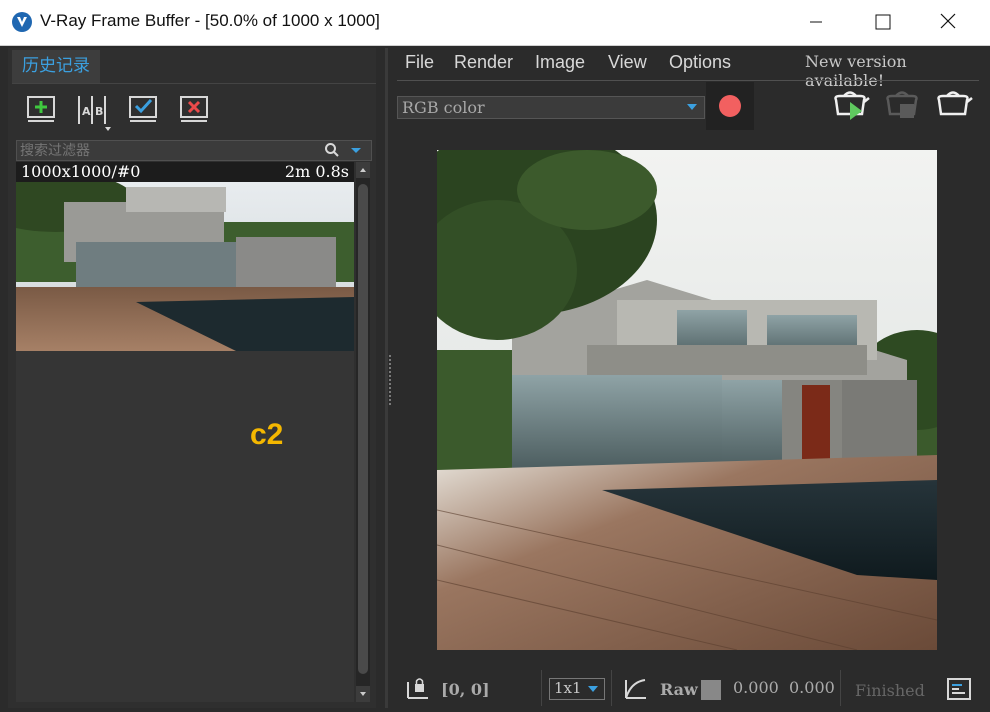 Image resolution: width=990 pixels, height=712 pixels. Describe the element at coordinates (890, 690) in the screenshot. I see `render-status: Finished` at that location.